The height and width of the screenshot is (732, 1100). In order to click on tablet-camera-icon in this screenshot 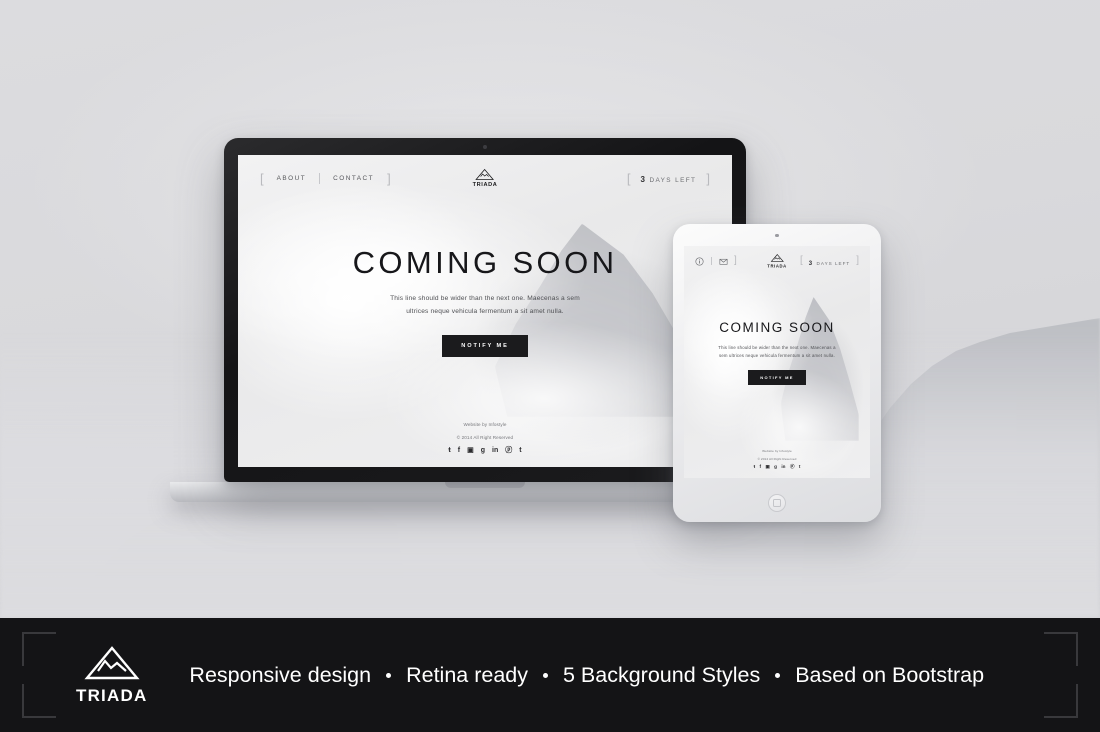, I will do `click(777, 236)`.